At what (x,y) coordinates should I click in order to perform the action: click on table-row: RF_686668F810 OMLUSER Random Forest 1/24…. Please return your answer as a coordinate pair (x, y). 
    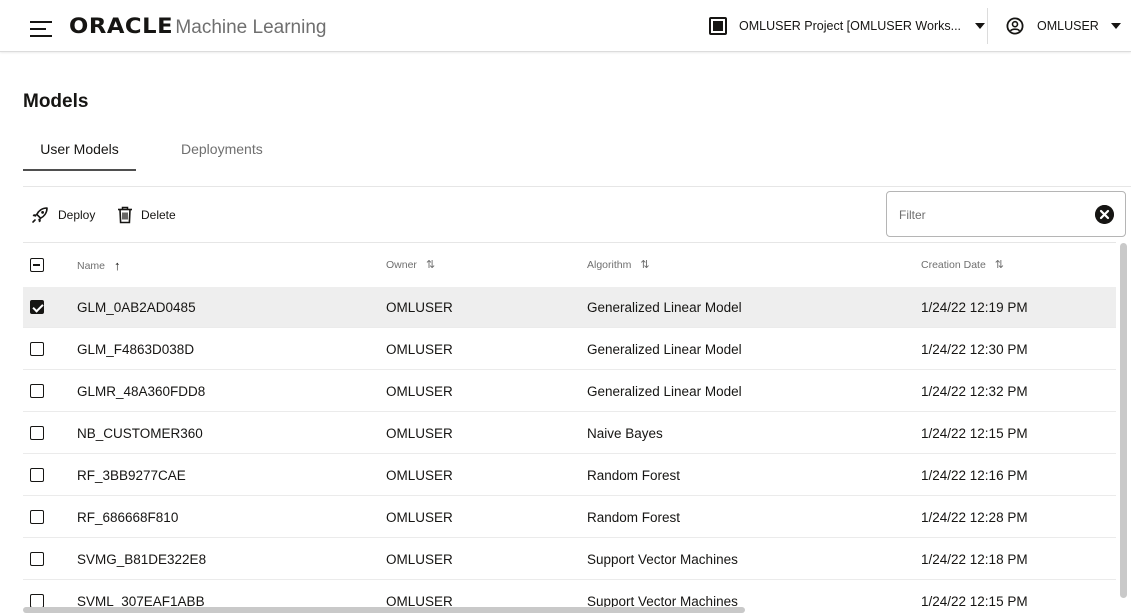
    Looking at the image, I should click on (569, 517).